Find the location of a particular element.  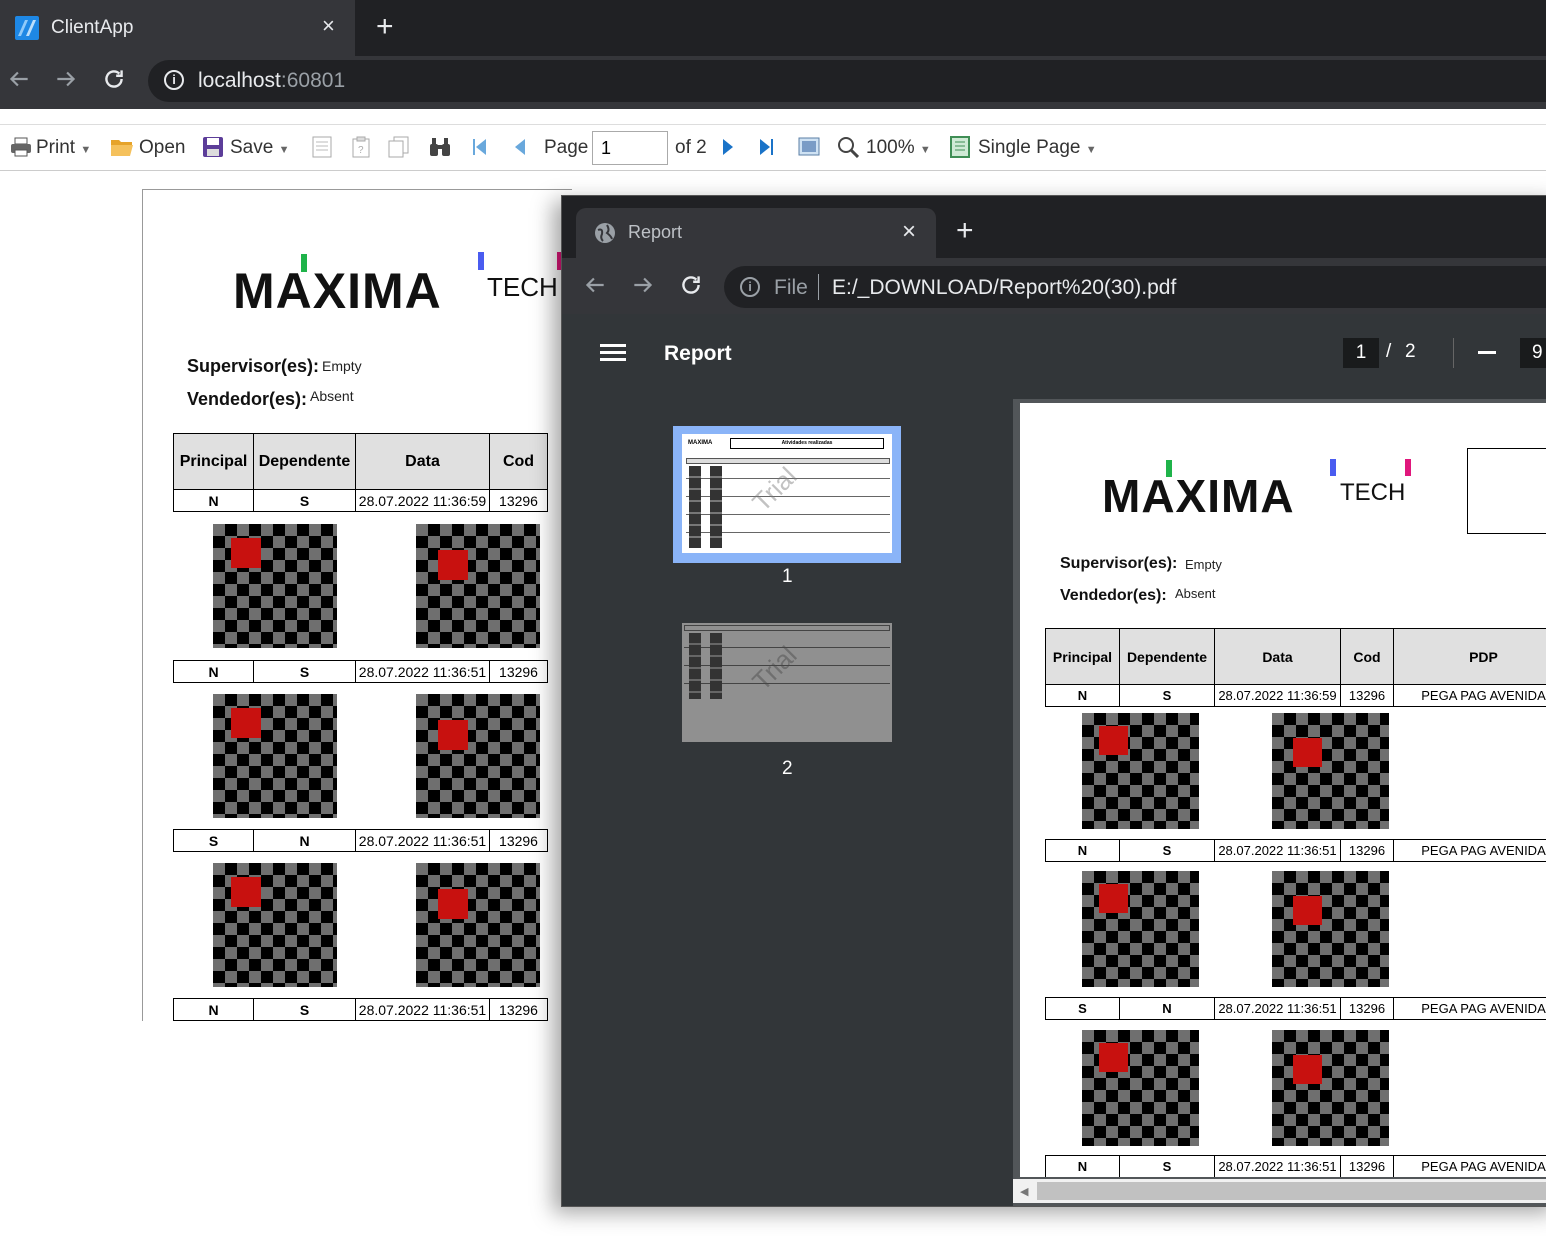

full-screen-icon is located at coordinates (809, 149).